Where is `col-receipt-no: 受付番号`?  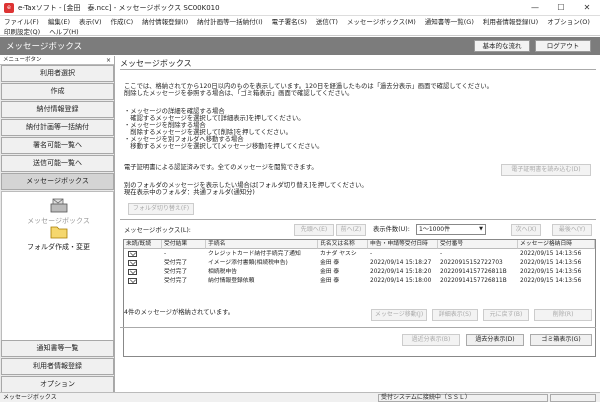
col-receipt-no: 受付番号 is located at coordinates (478, 244).